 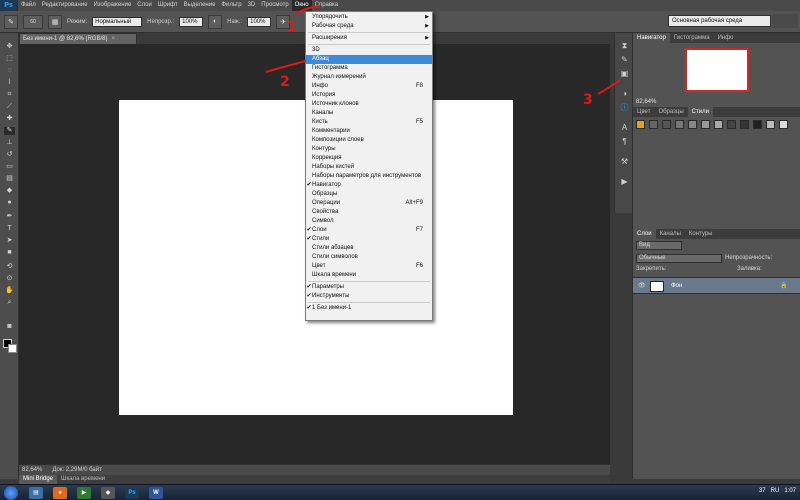 I want to click on explorer-taskbar-icon: ▤, so click(x=36, y=492).